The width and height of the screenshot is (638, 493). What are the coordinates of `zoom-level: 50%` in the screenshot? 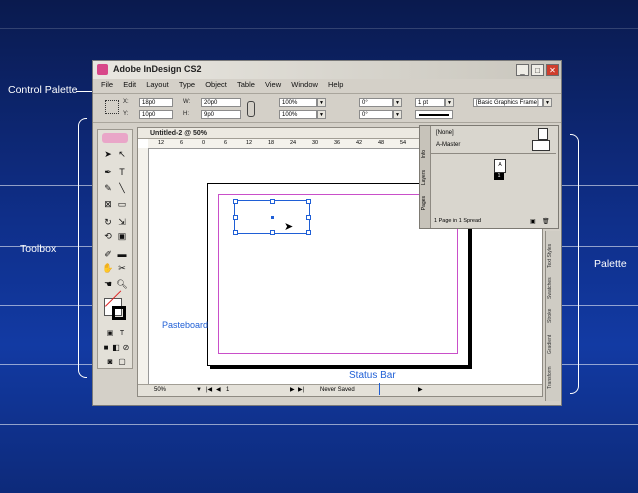 It's located at (160, 390).